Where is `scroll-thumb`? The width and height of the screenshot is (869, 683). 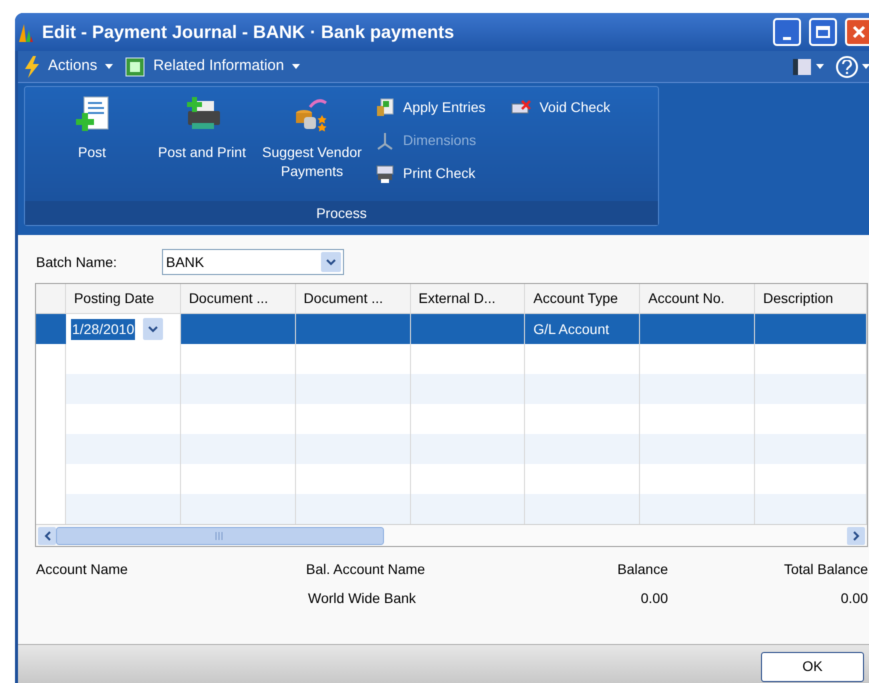
scroll-thumb is located at coordinates (220, 535).